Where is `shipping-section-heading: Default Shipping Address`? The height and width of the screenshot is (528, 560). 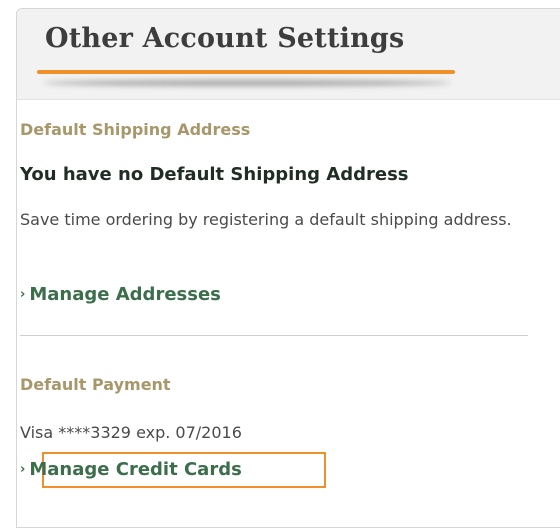 shipping-section-heading: Default Shipping Address is located at coordinates (135, 129).